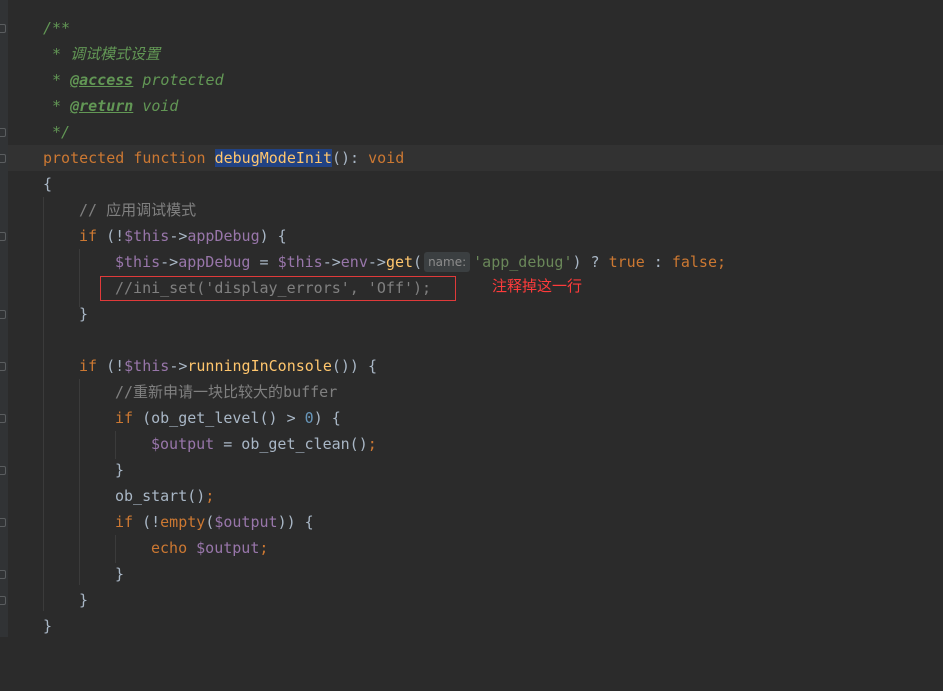 Image resolution: width=943 pixels, height=691 pixels. I want to click on doc-comment: */, so click(57, 132).